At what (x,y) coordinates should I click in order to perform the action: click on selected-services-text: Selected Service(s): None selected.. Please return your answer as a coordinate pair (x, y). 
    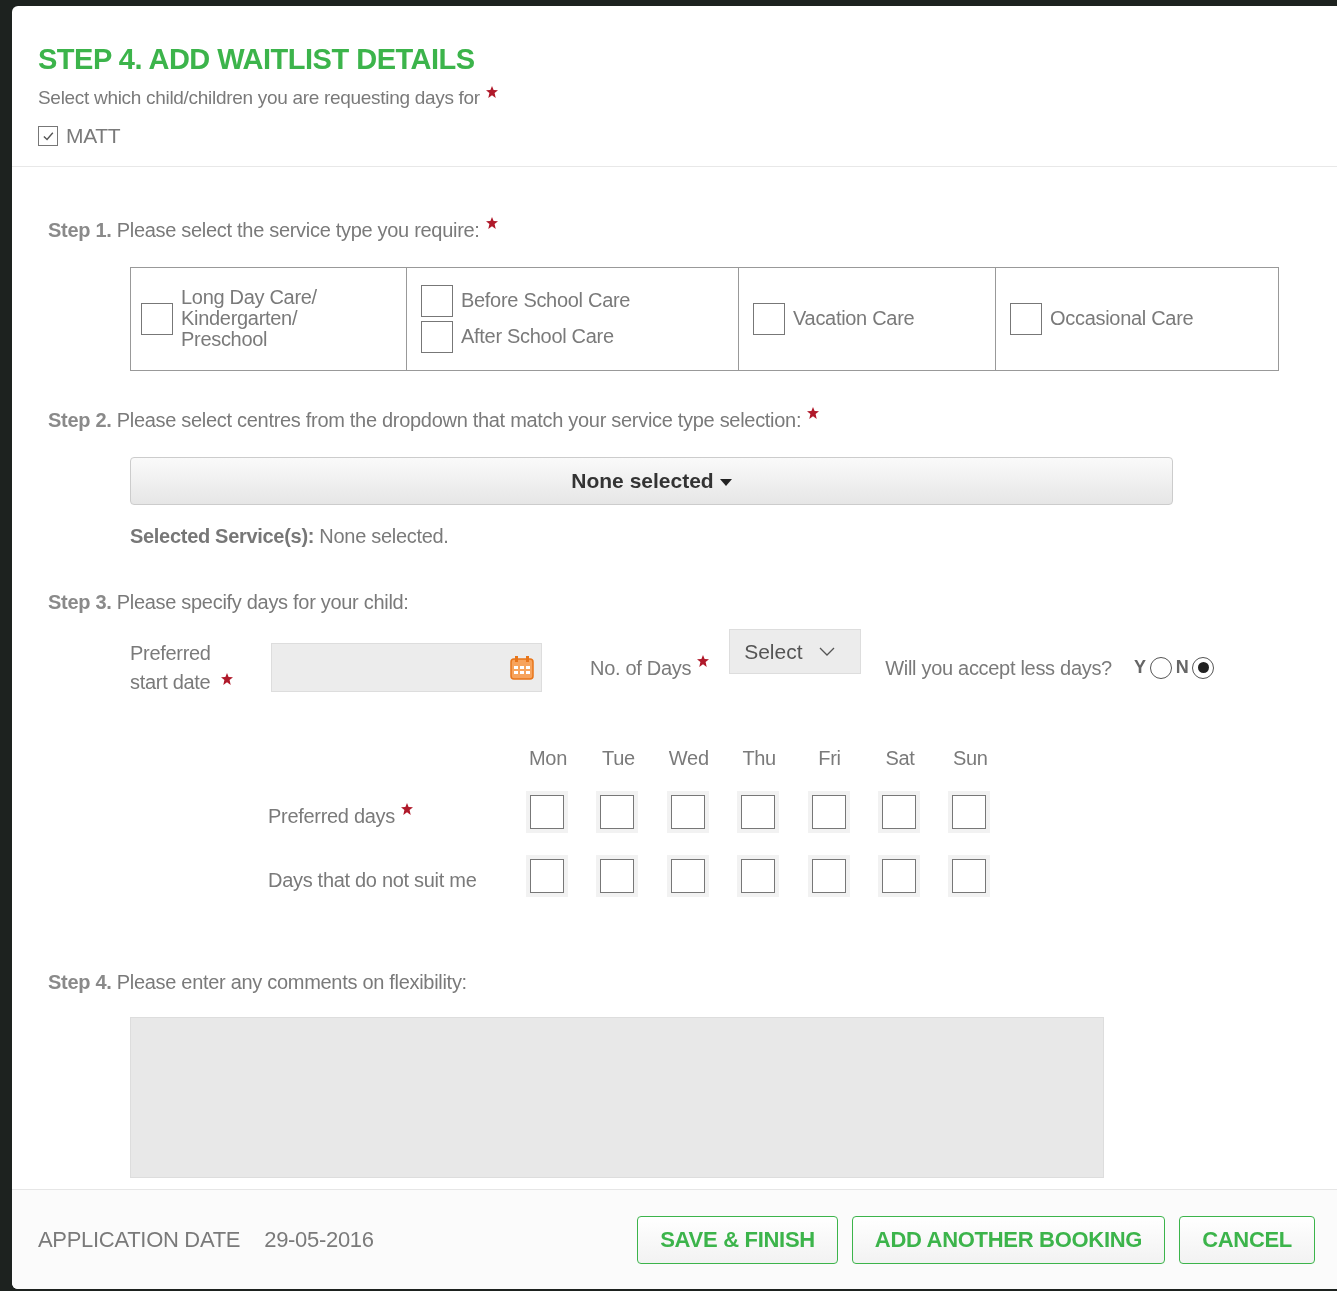
    Looking at the image, I should click on (290, 536).